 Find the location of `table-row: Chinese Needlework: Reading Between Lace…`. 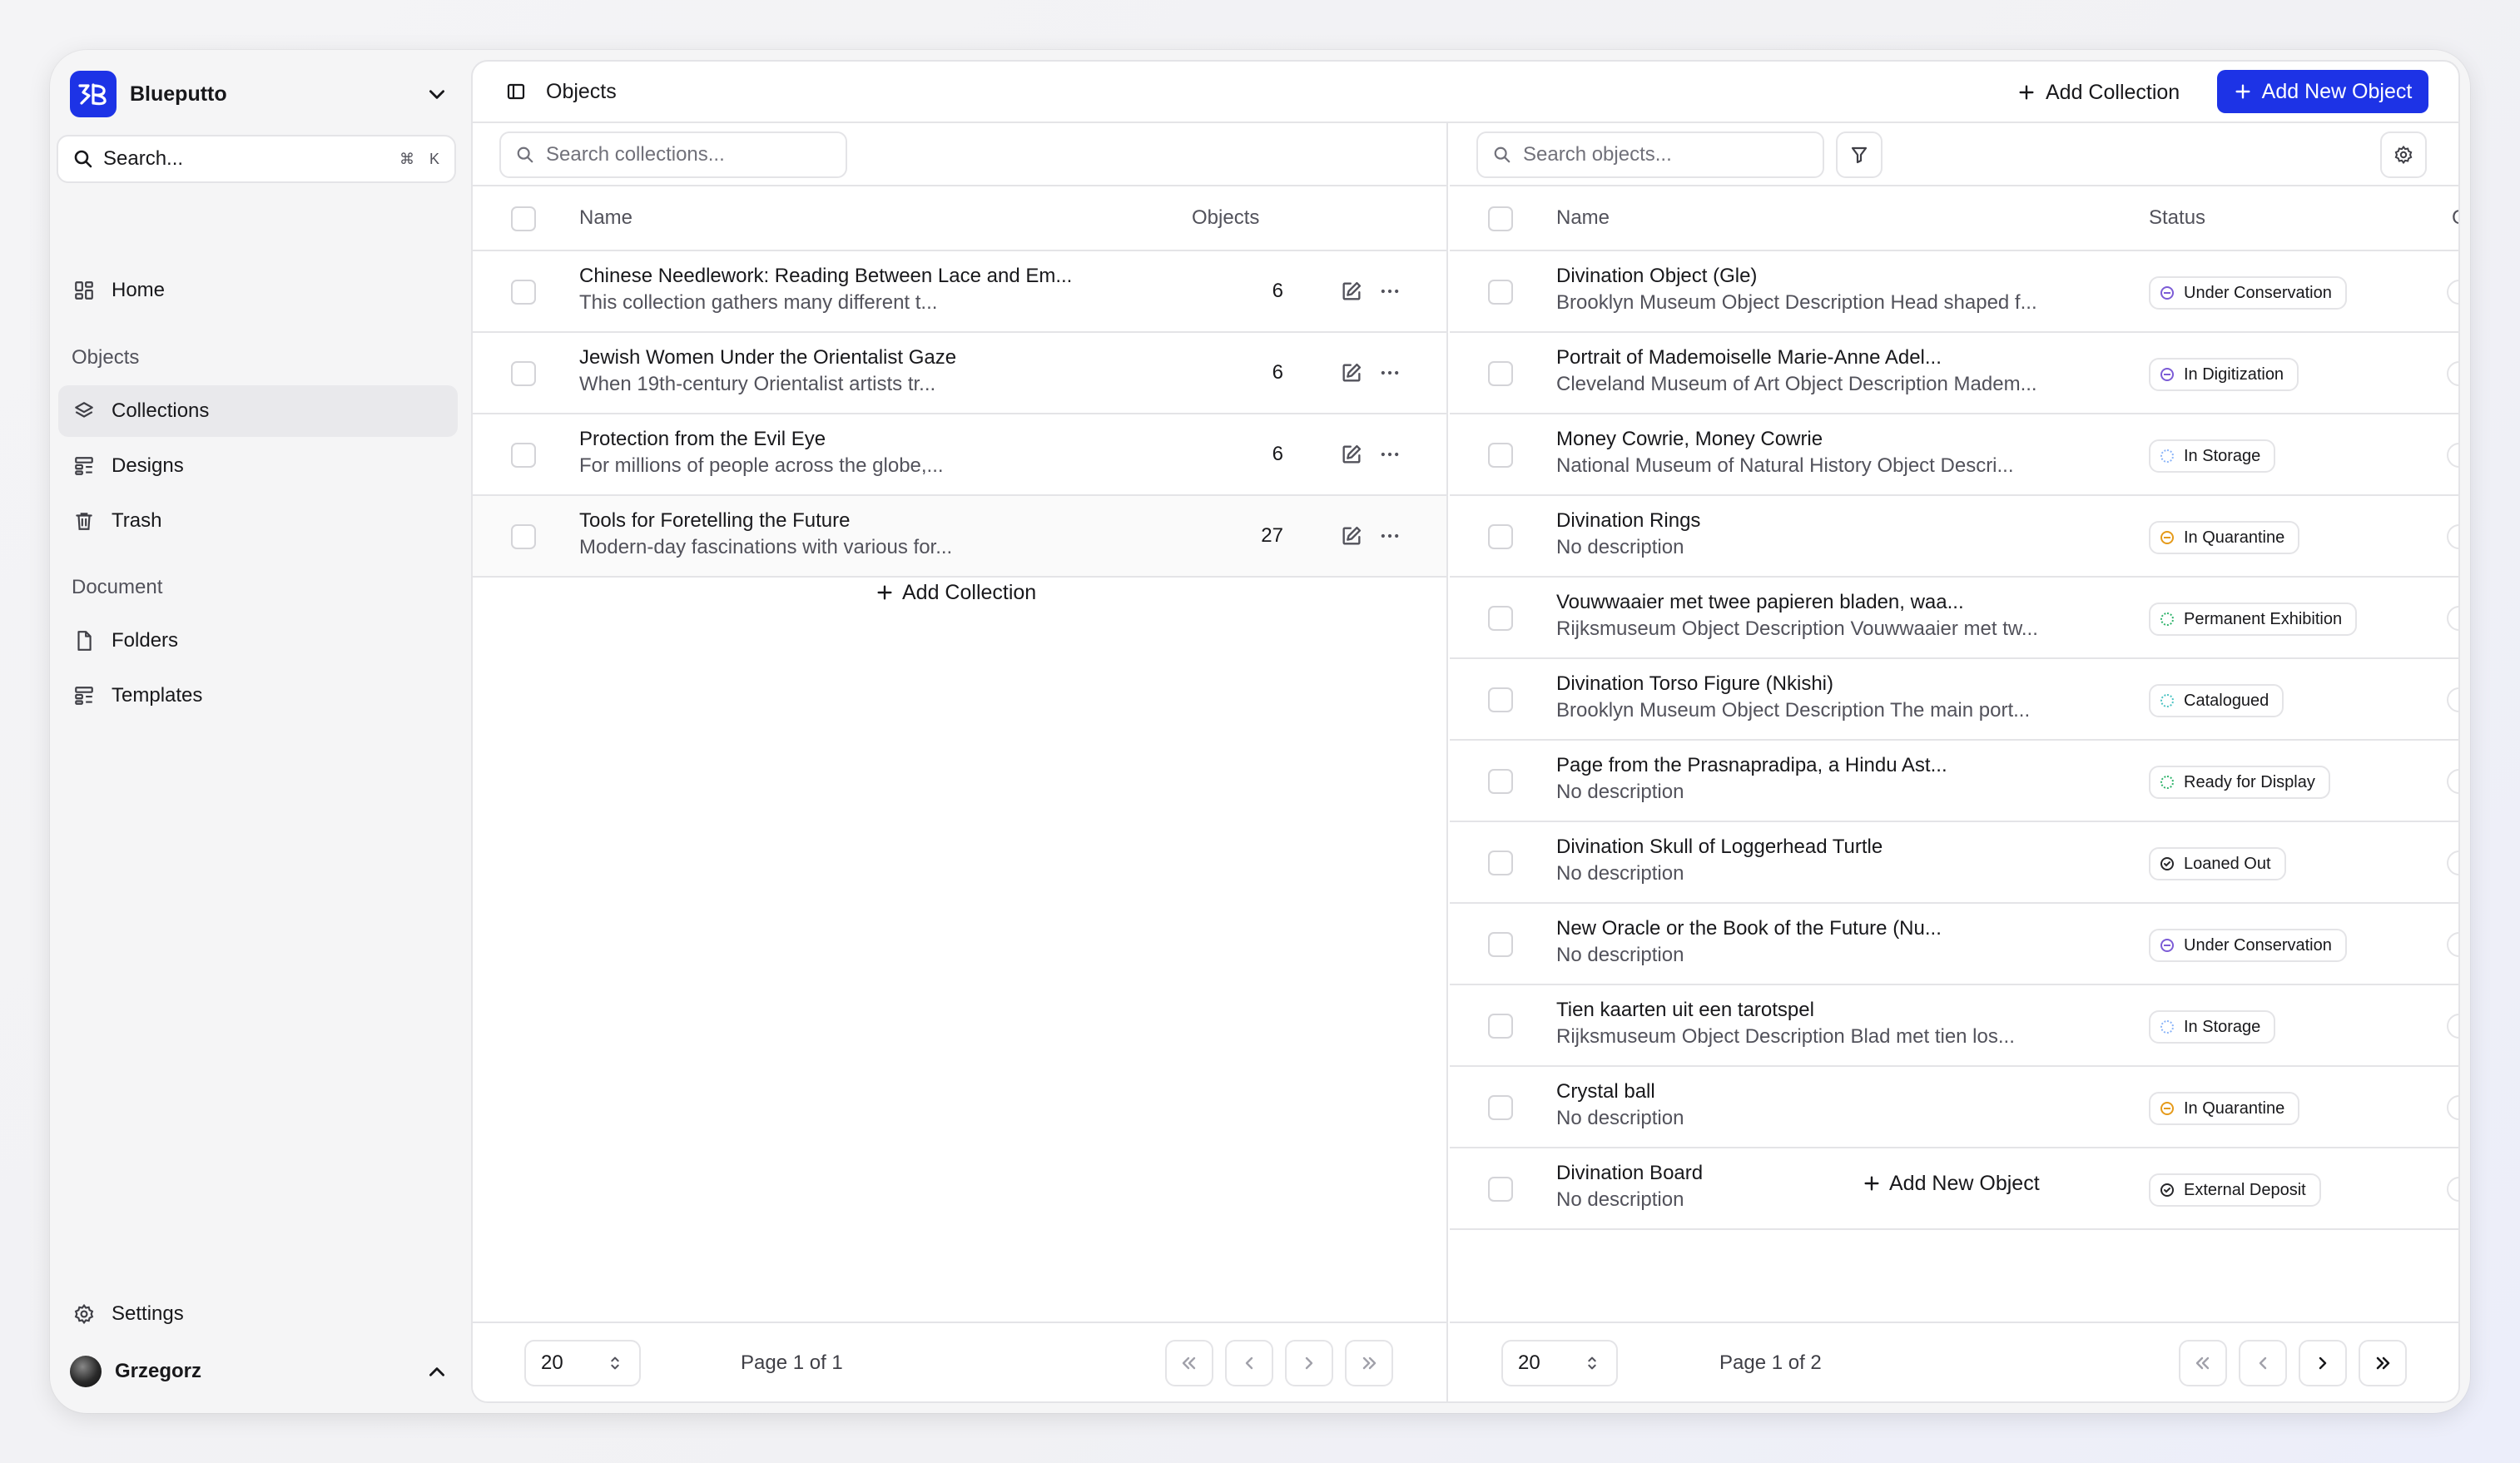

table-row: Chinese Needlework: Reading Between Lace… is located at coordinates (959, 292).